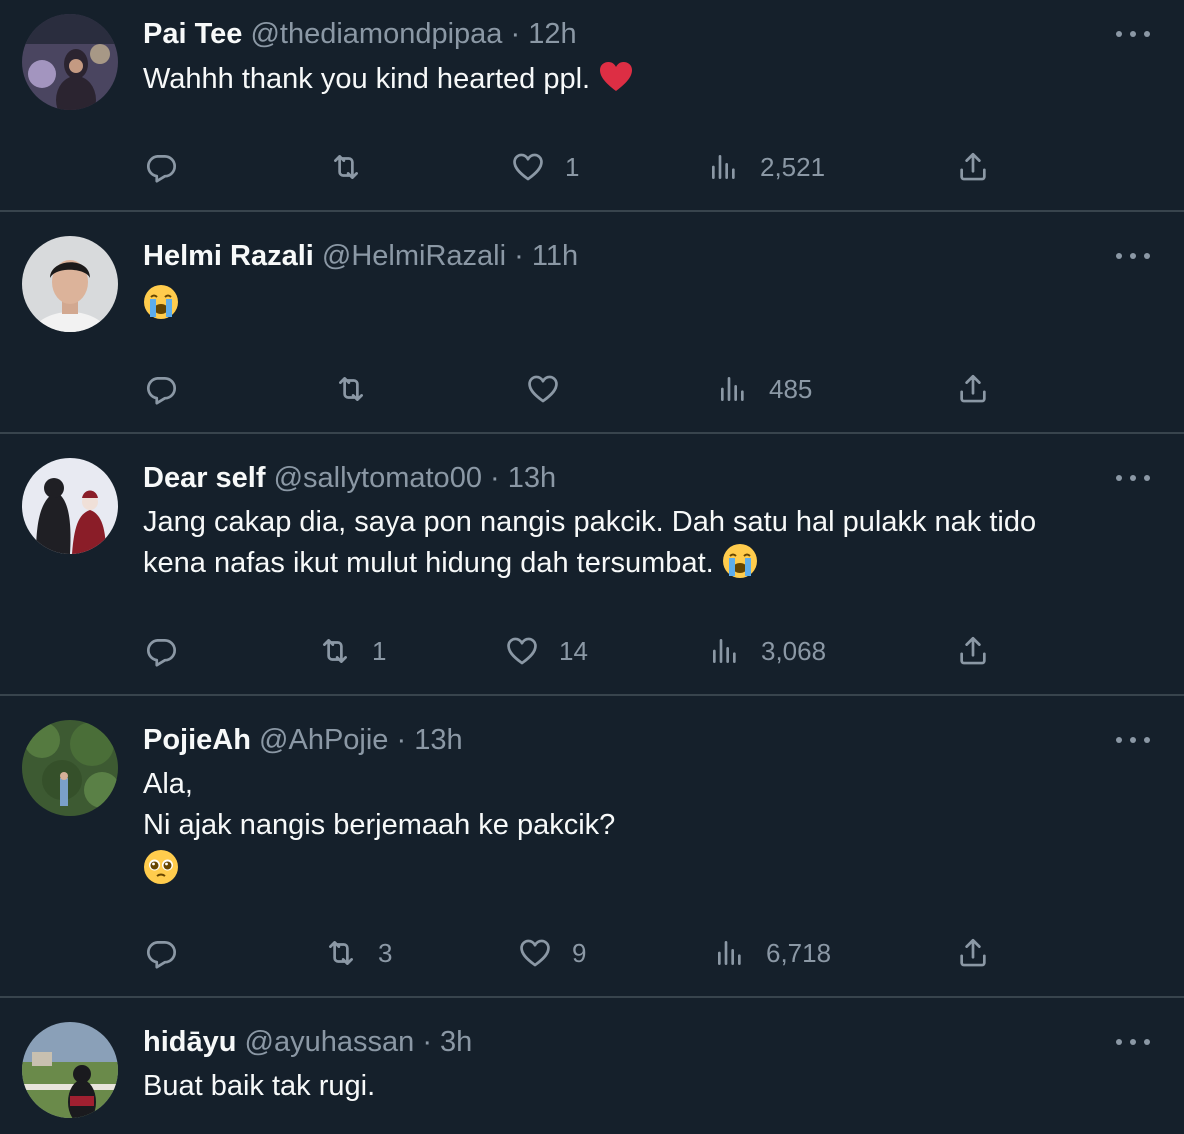 This screenshot has height=1134, width=1184. Describe the element at coordinates (643, 301) in the screenshot. I see `tweet-text` at that location.